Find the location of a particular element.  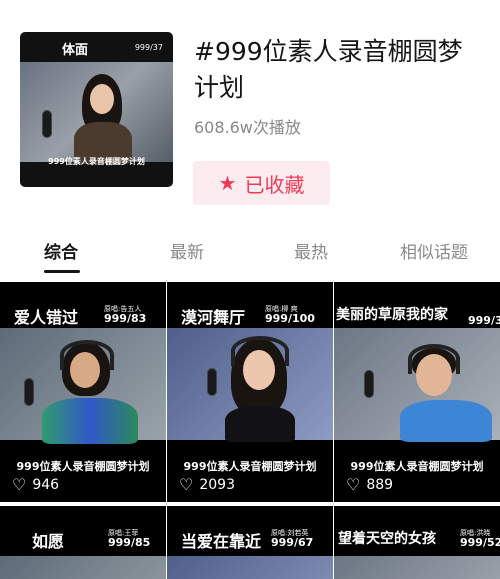

video-card: 望着天空的女孩 原唱:洪晓 999/52 is located at coordinates (417, 542).